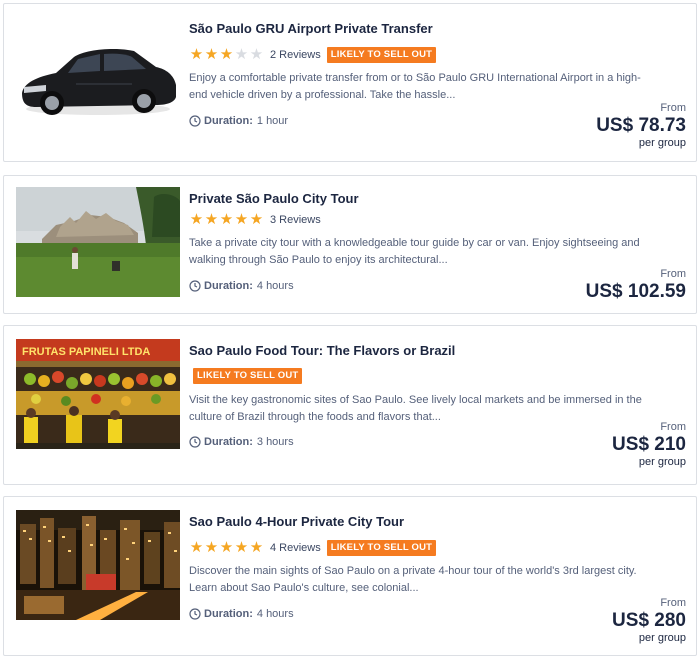 The image size is (700, 657). I want to click on tour-duration: Duration: 3 hours, so click(241, 442).